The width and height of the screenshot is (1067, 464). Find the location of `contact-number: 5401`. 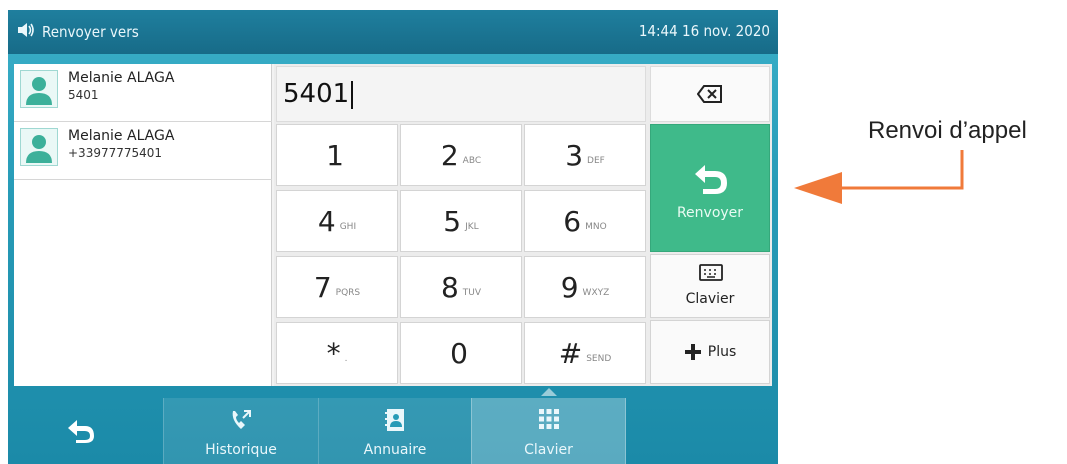

contact-number: 5401 is located at coordinates (83, 95).